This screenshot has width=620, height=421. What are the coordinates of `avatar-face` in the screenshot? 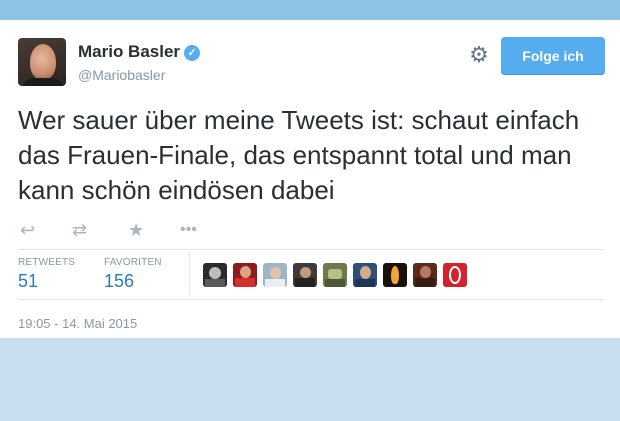 It's located at (43, 62).